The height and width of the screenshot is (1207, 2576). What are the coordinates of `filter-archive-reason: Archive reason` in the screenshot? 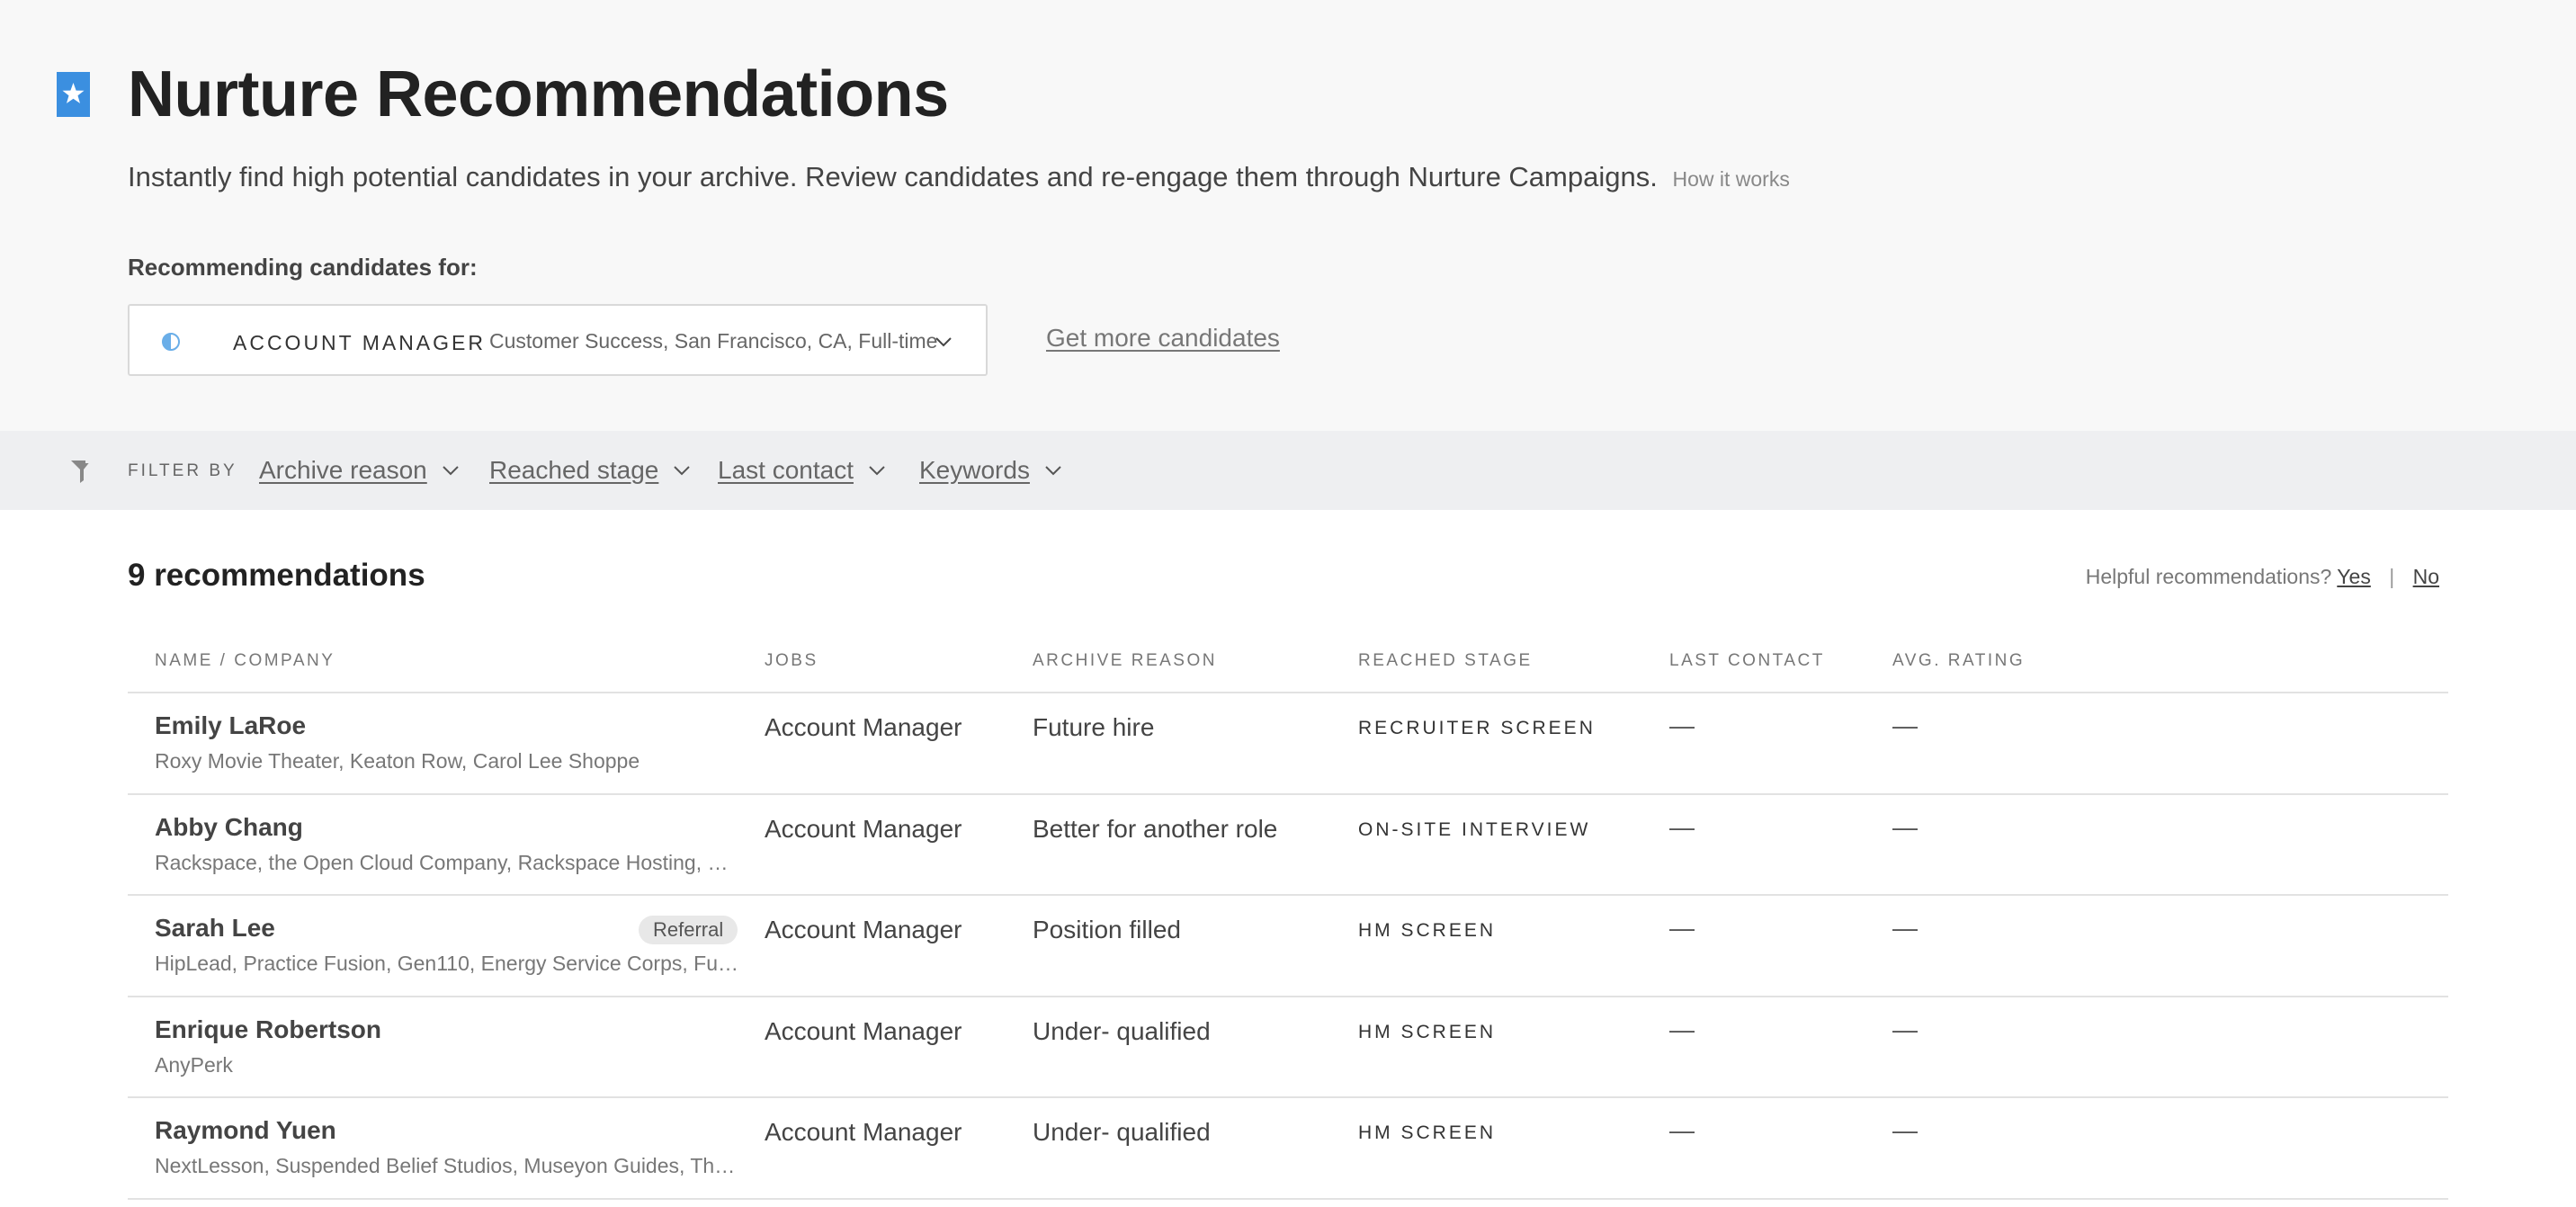 It's located at (359, 470).